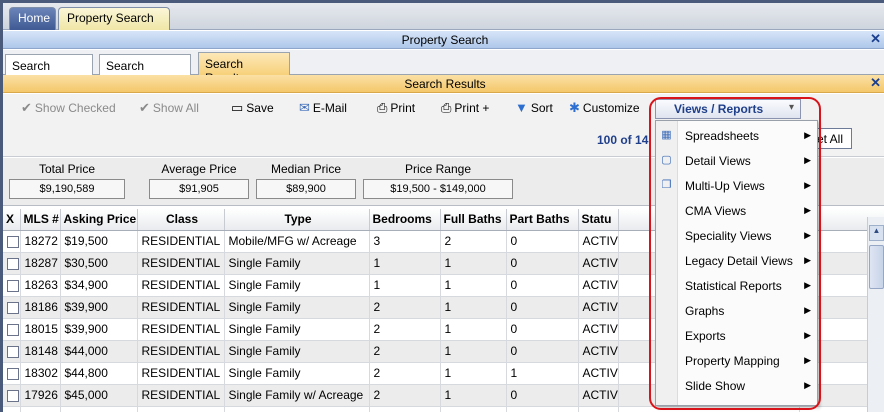  What do you see at coordinates (99, 220) in the screenshot?
I see `col-header-asking-price: Asking Price` at bounding box center [99, 220].